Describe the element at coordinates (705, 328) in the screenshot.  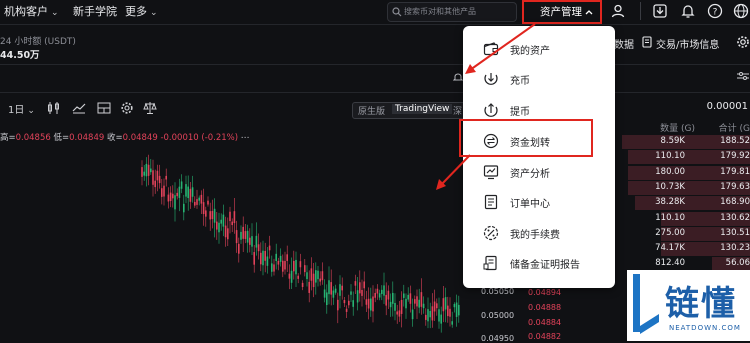
I see `logo-domain-text: NEATDOWN.COM` at that location.